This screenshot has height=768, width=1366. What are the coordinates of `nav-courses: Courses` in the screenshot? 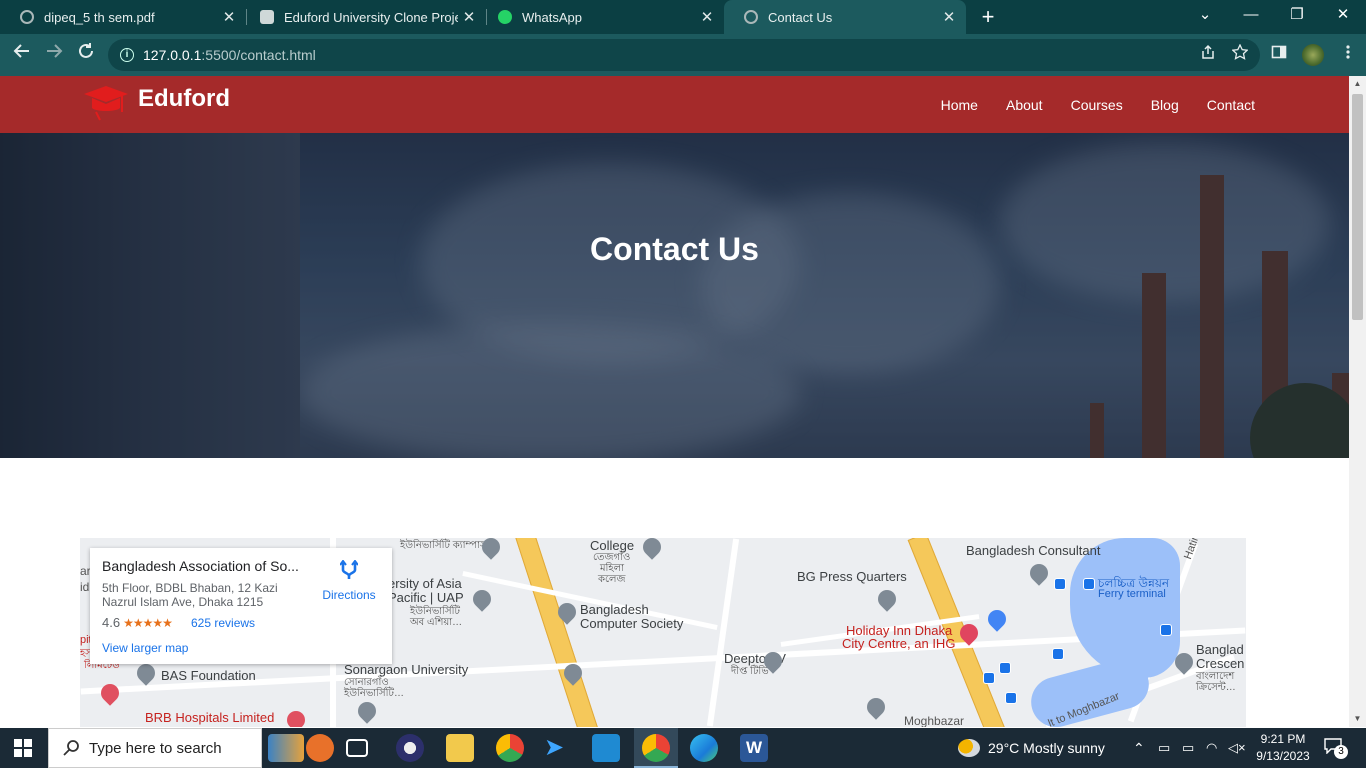 It's located at (1097, 105).